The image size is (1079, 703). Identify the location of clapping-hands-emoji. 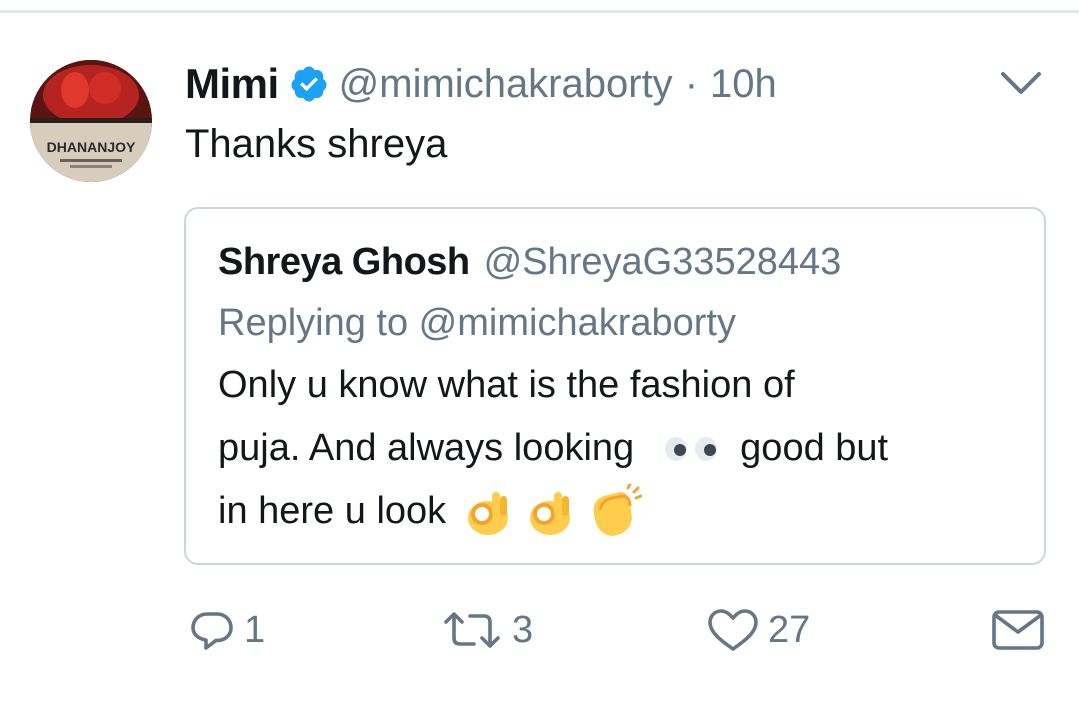
(618, 509).